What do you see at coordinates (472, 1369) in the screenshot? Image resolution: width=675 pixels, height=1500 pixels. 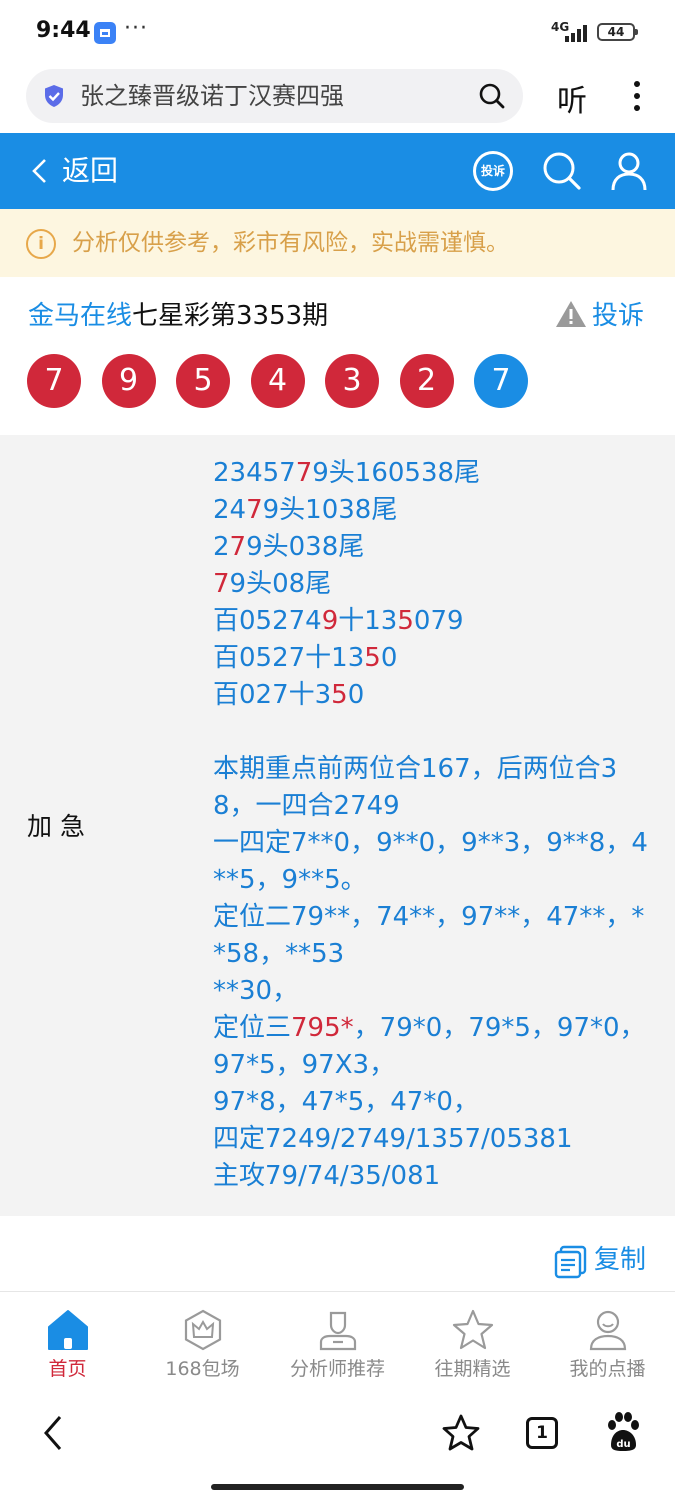 I see `nav-label: 往期精选` at bounding box center [472, 1369].